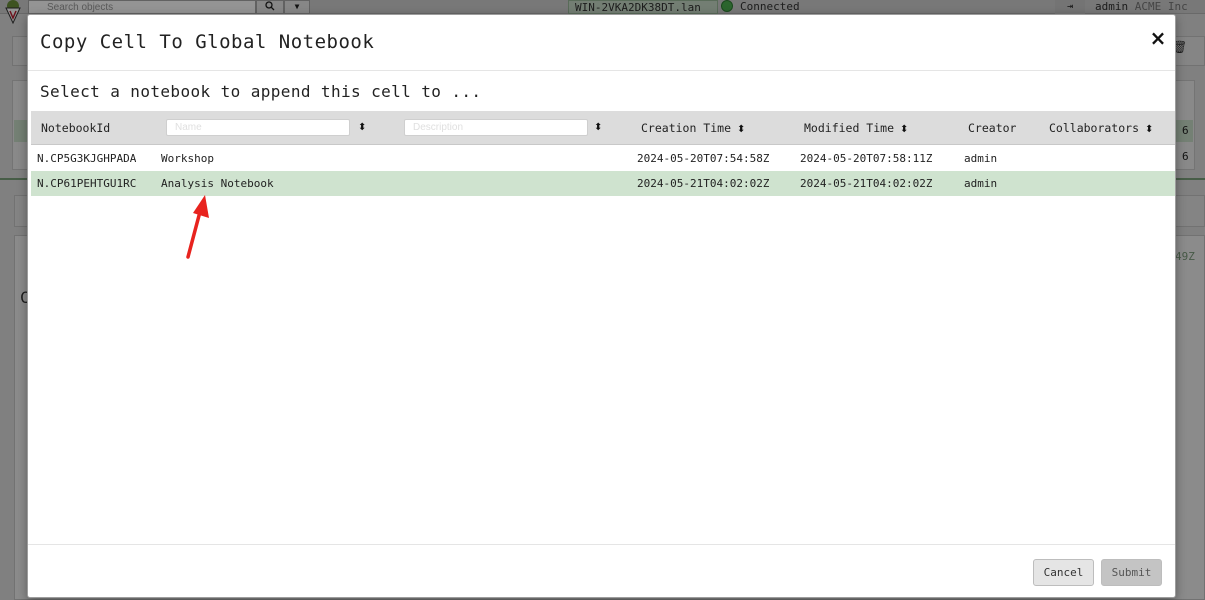 This screenshot has height=600, width=1205. I want to click on column-header-creator: Creator, so click(992, 128).